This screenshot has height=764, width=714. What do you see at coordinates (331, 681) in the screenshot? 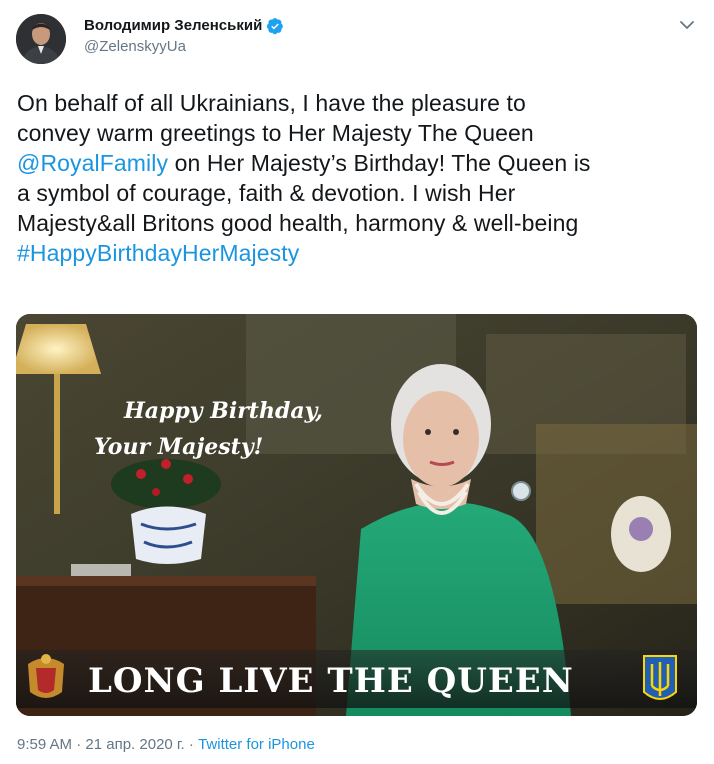
I see `image-banner-text: LONG LIVE THE QUEEN` at bounding box center [331, 681].